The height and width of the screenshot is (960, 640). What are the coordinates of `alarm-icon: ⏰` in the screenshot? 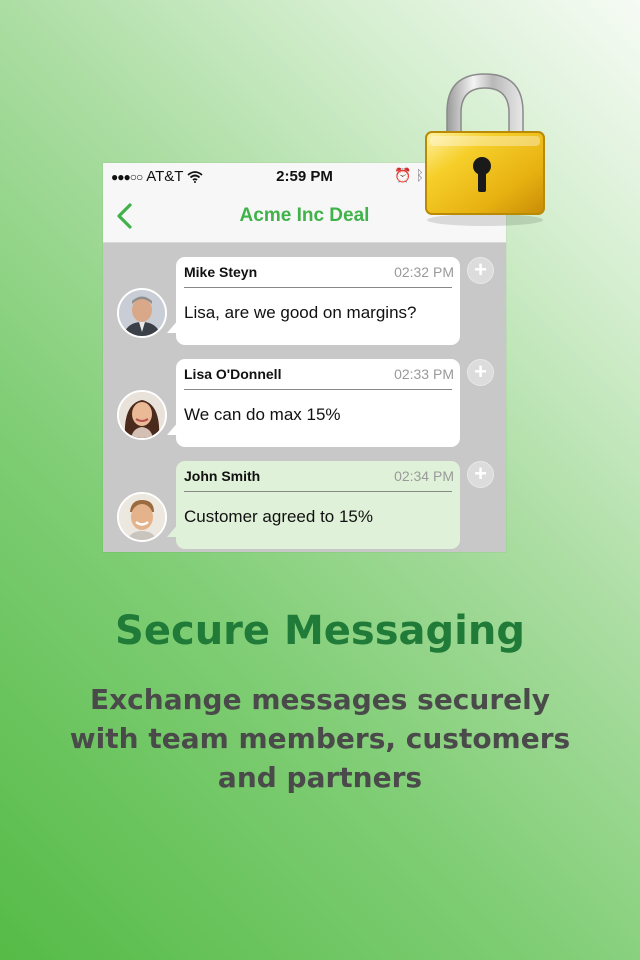 It's located at (403, 175).